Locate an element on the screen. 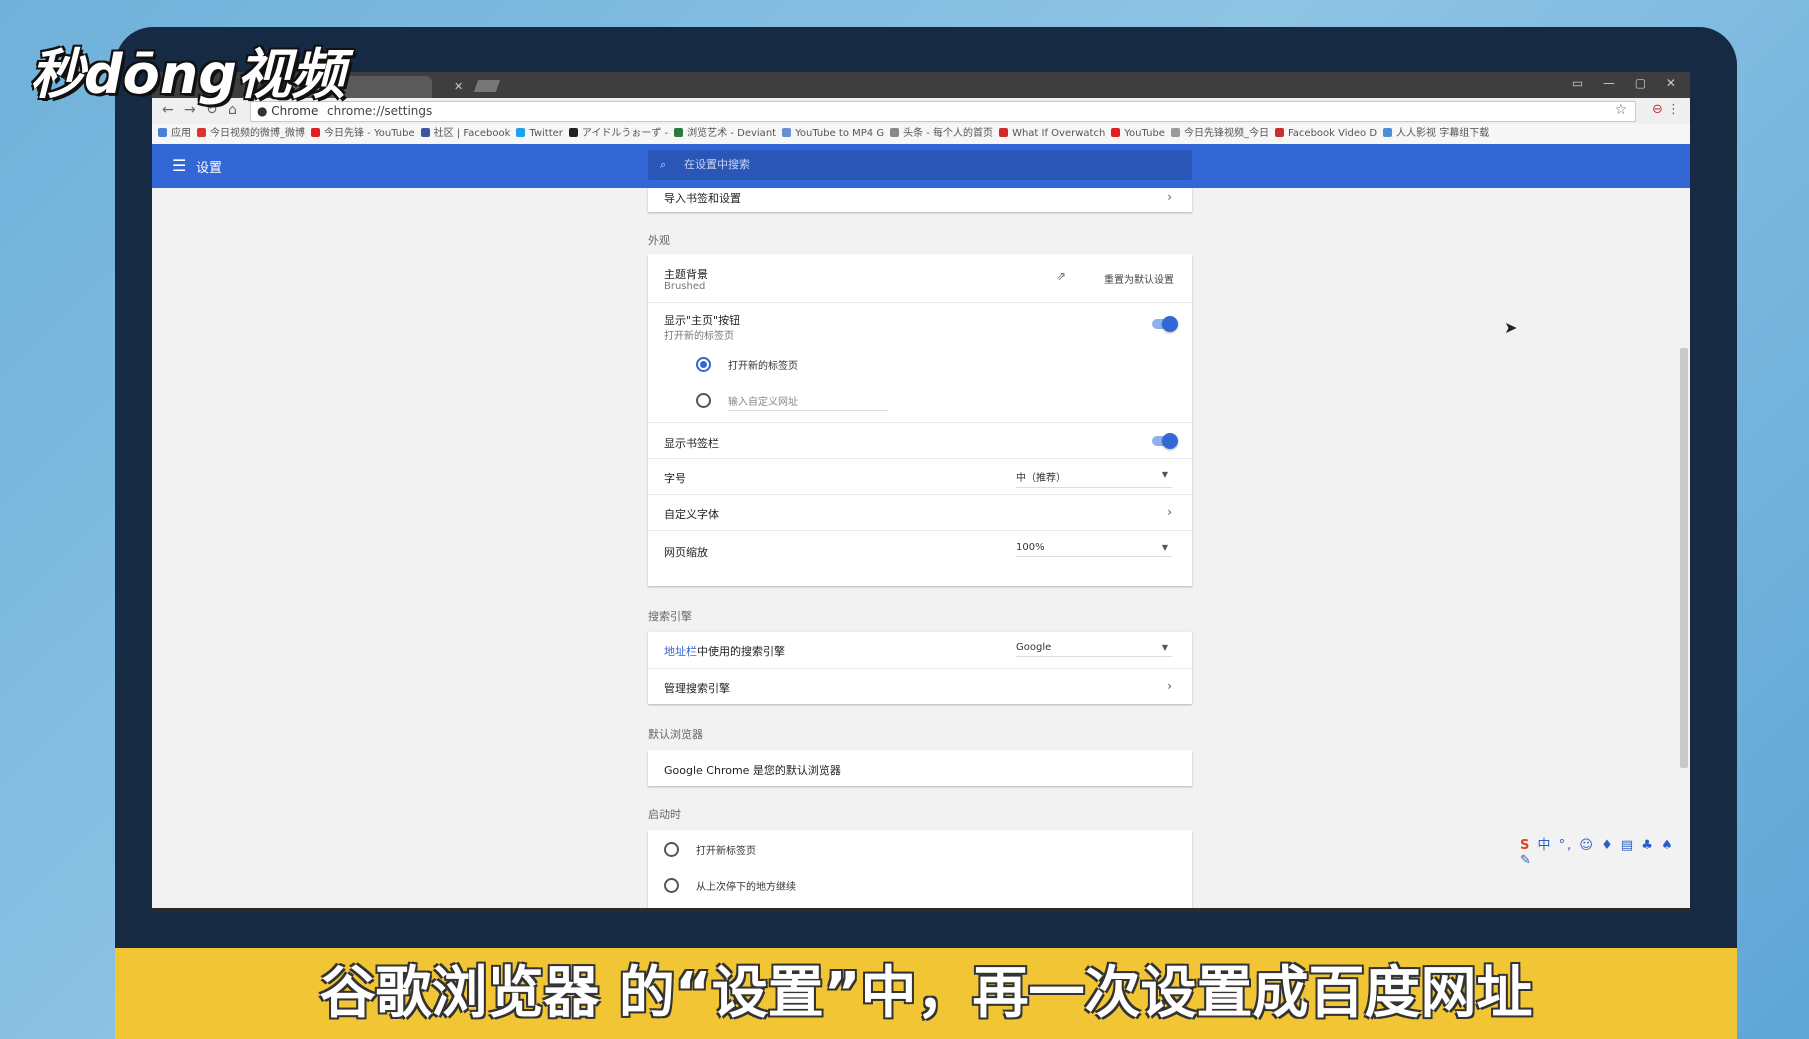  bookmark-item: 浏览艺术 - Deviant is located at coordinates (725, 134).